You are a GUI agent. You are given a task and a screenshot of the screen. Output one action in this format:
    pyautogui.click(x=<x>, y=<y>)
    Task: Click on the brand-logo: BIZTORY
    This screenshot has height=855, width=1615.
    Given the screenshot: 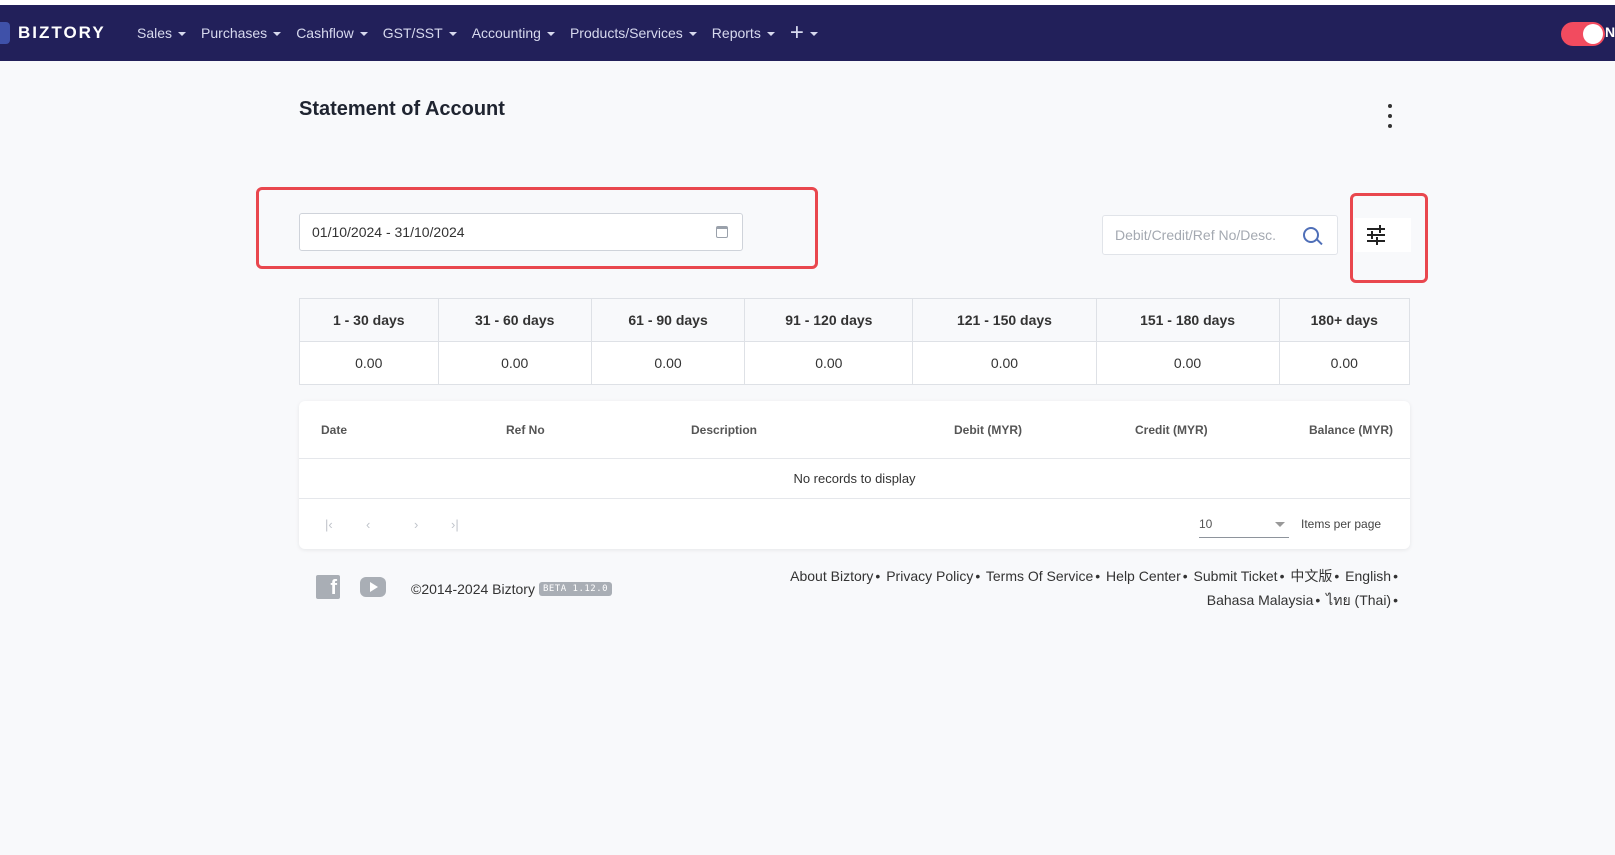 What is the action you would take?
    pyautogui.click(x=53, y=33)
    